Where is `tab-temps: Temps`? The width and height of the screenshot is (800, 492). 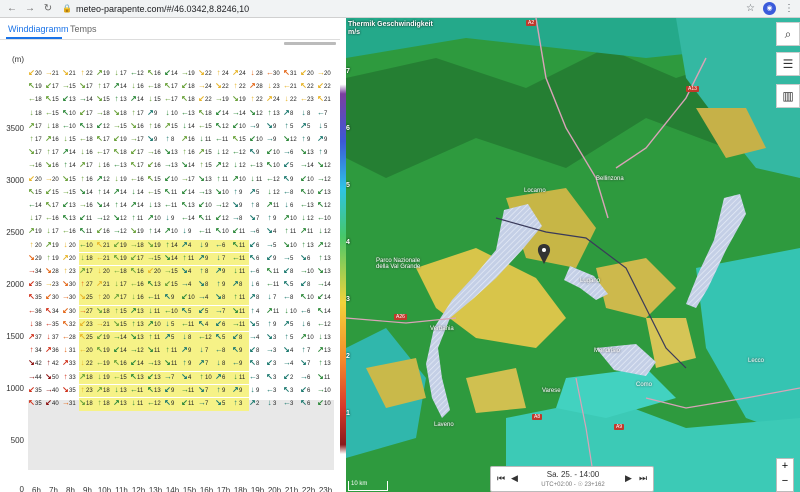
tab-temps: Temps is located at coordinates (83, 29).